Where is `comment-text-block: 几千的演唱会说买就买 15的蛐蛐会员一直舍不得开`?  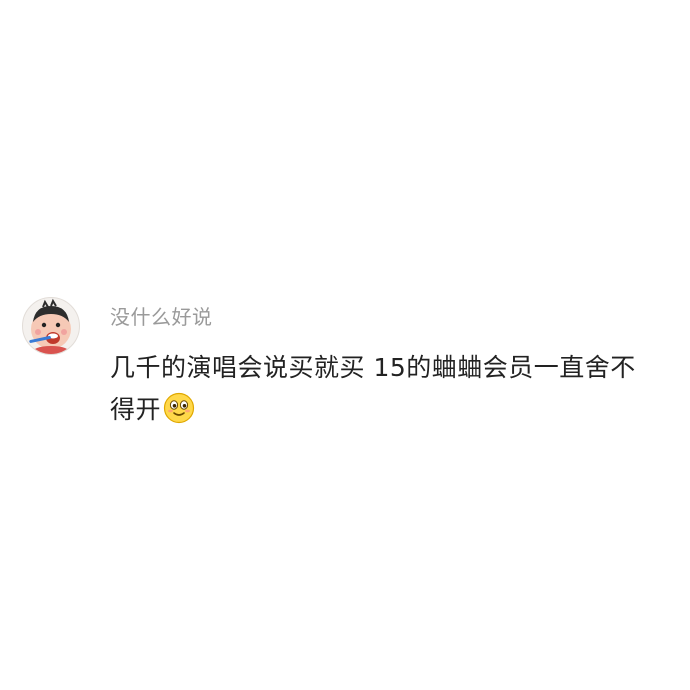 comment-text-block: 几千的演唱会说买就买 15的蛐蛐会员一直舍不得开 is located at coordinates (380, 389).